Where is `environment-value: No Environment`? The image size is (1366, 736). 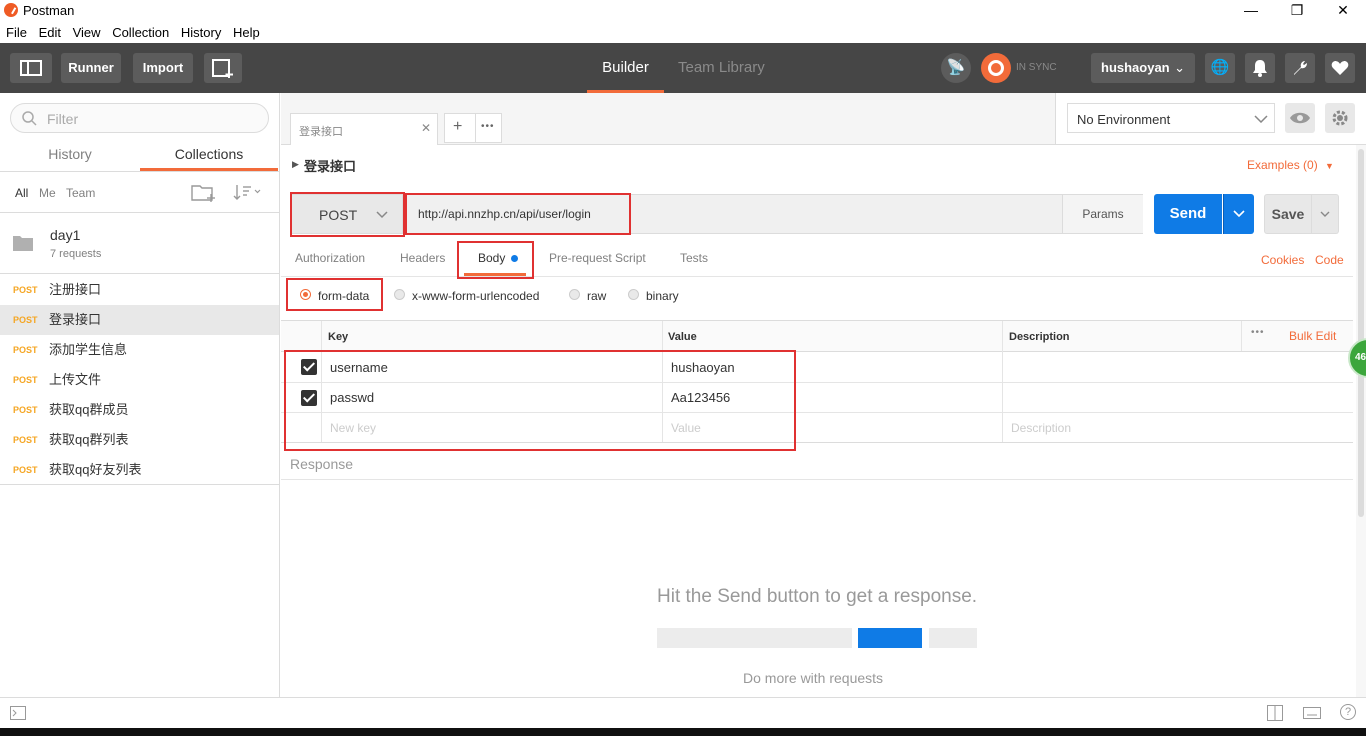
environment-value: No Environment is located at coordinates (1124, 119).